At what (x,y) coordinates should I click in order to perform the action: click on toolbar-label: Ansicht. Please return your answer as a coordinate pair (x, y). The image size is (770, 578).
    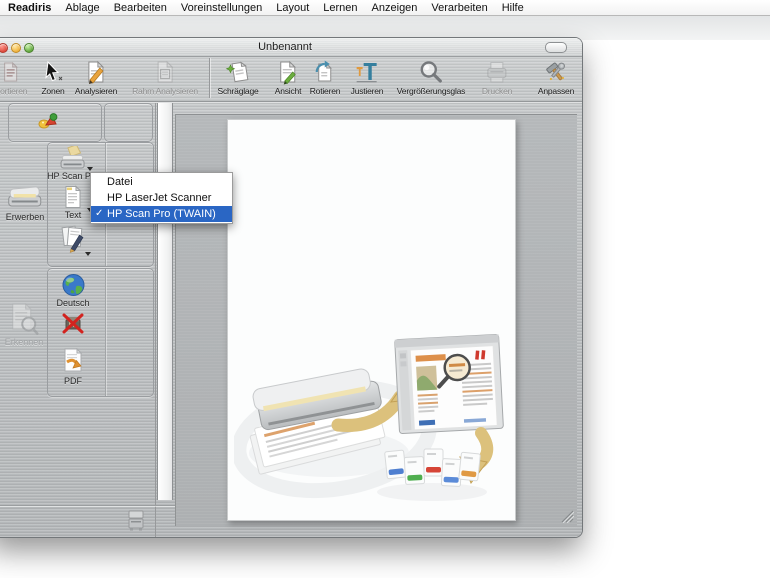
    Looking at the image, I should click on (288, 91).